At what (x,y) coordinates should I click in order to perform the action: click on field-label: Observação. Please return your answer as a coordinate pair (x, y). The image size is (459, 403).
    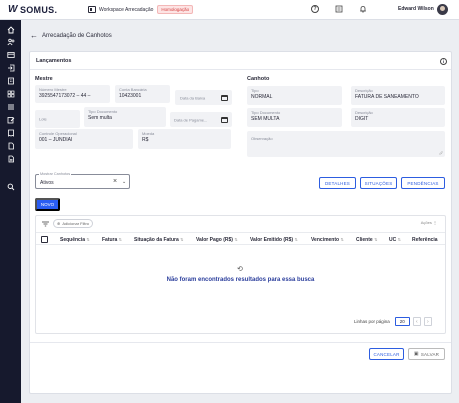
    Looking at the image, I should click on (262, 138).